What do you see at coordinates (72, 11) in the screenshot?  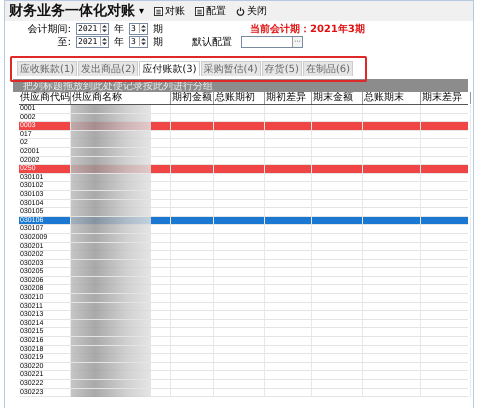 I see `window-title: 财务业务一体化对账` at bounding box center [72, 11].